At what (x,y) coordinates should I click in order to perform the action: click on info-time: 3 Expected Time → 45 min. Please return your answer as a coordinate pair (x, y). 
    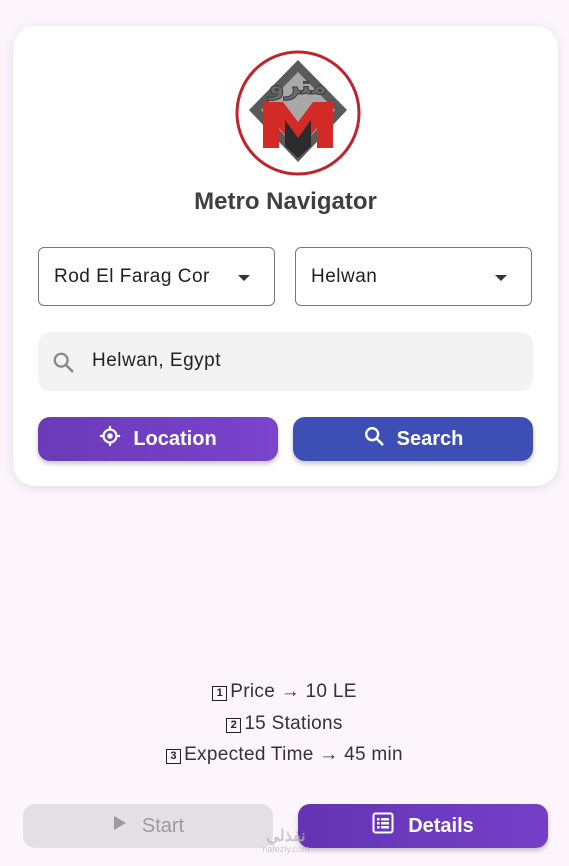
    Looking at the image, I should click on (284, 755).